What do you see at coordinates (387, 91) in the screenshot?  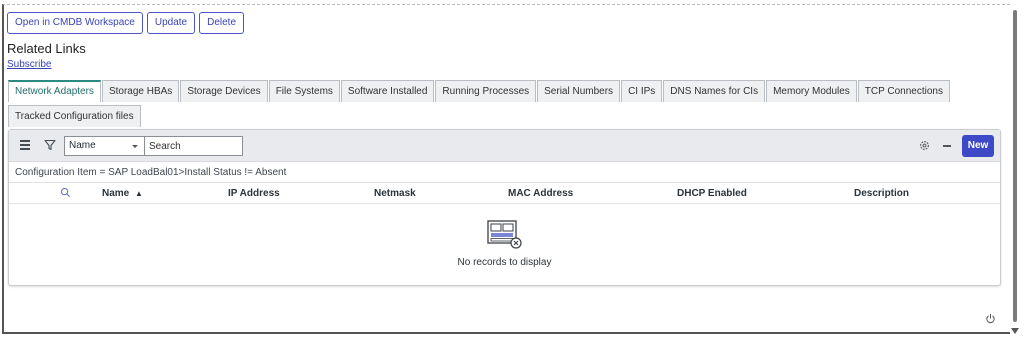 I see `tab-software-installed: Software Installed` at bounding box center [387, 91].